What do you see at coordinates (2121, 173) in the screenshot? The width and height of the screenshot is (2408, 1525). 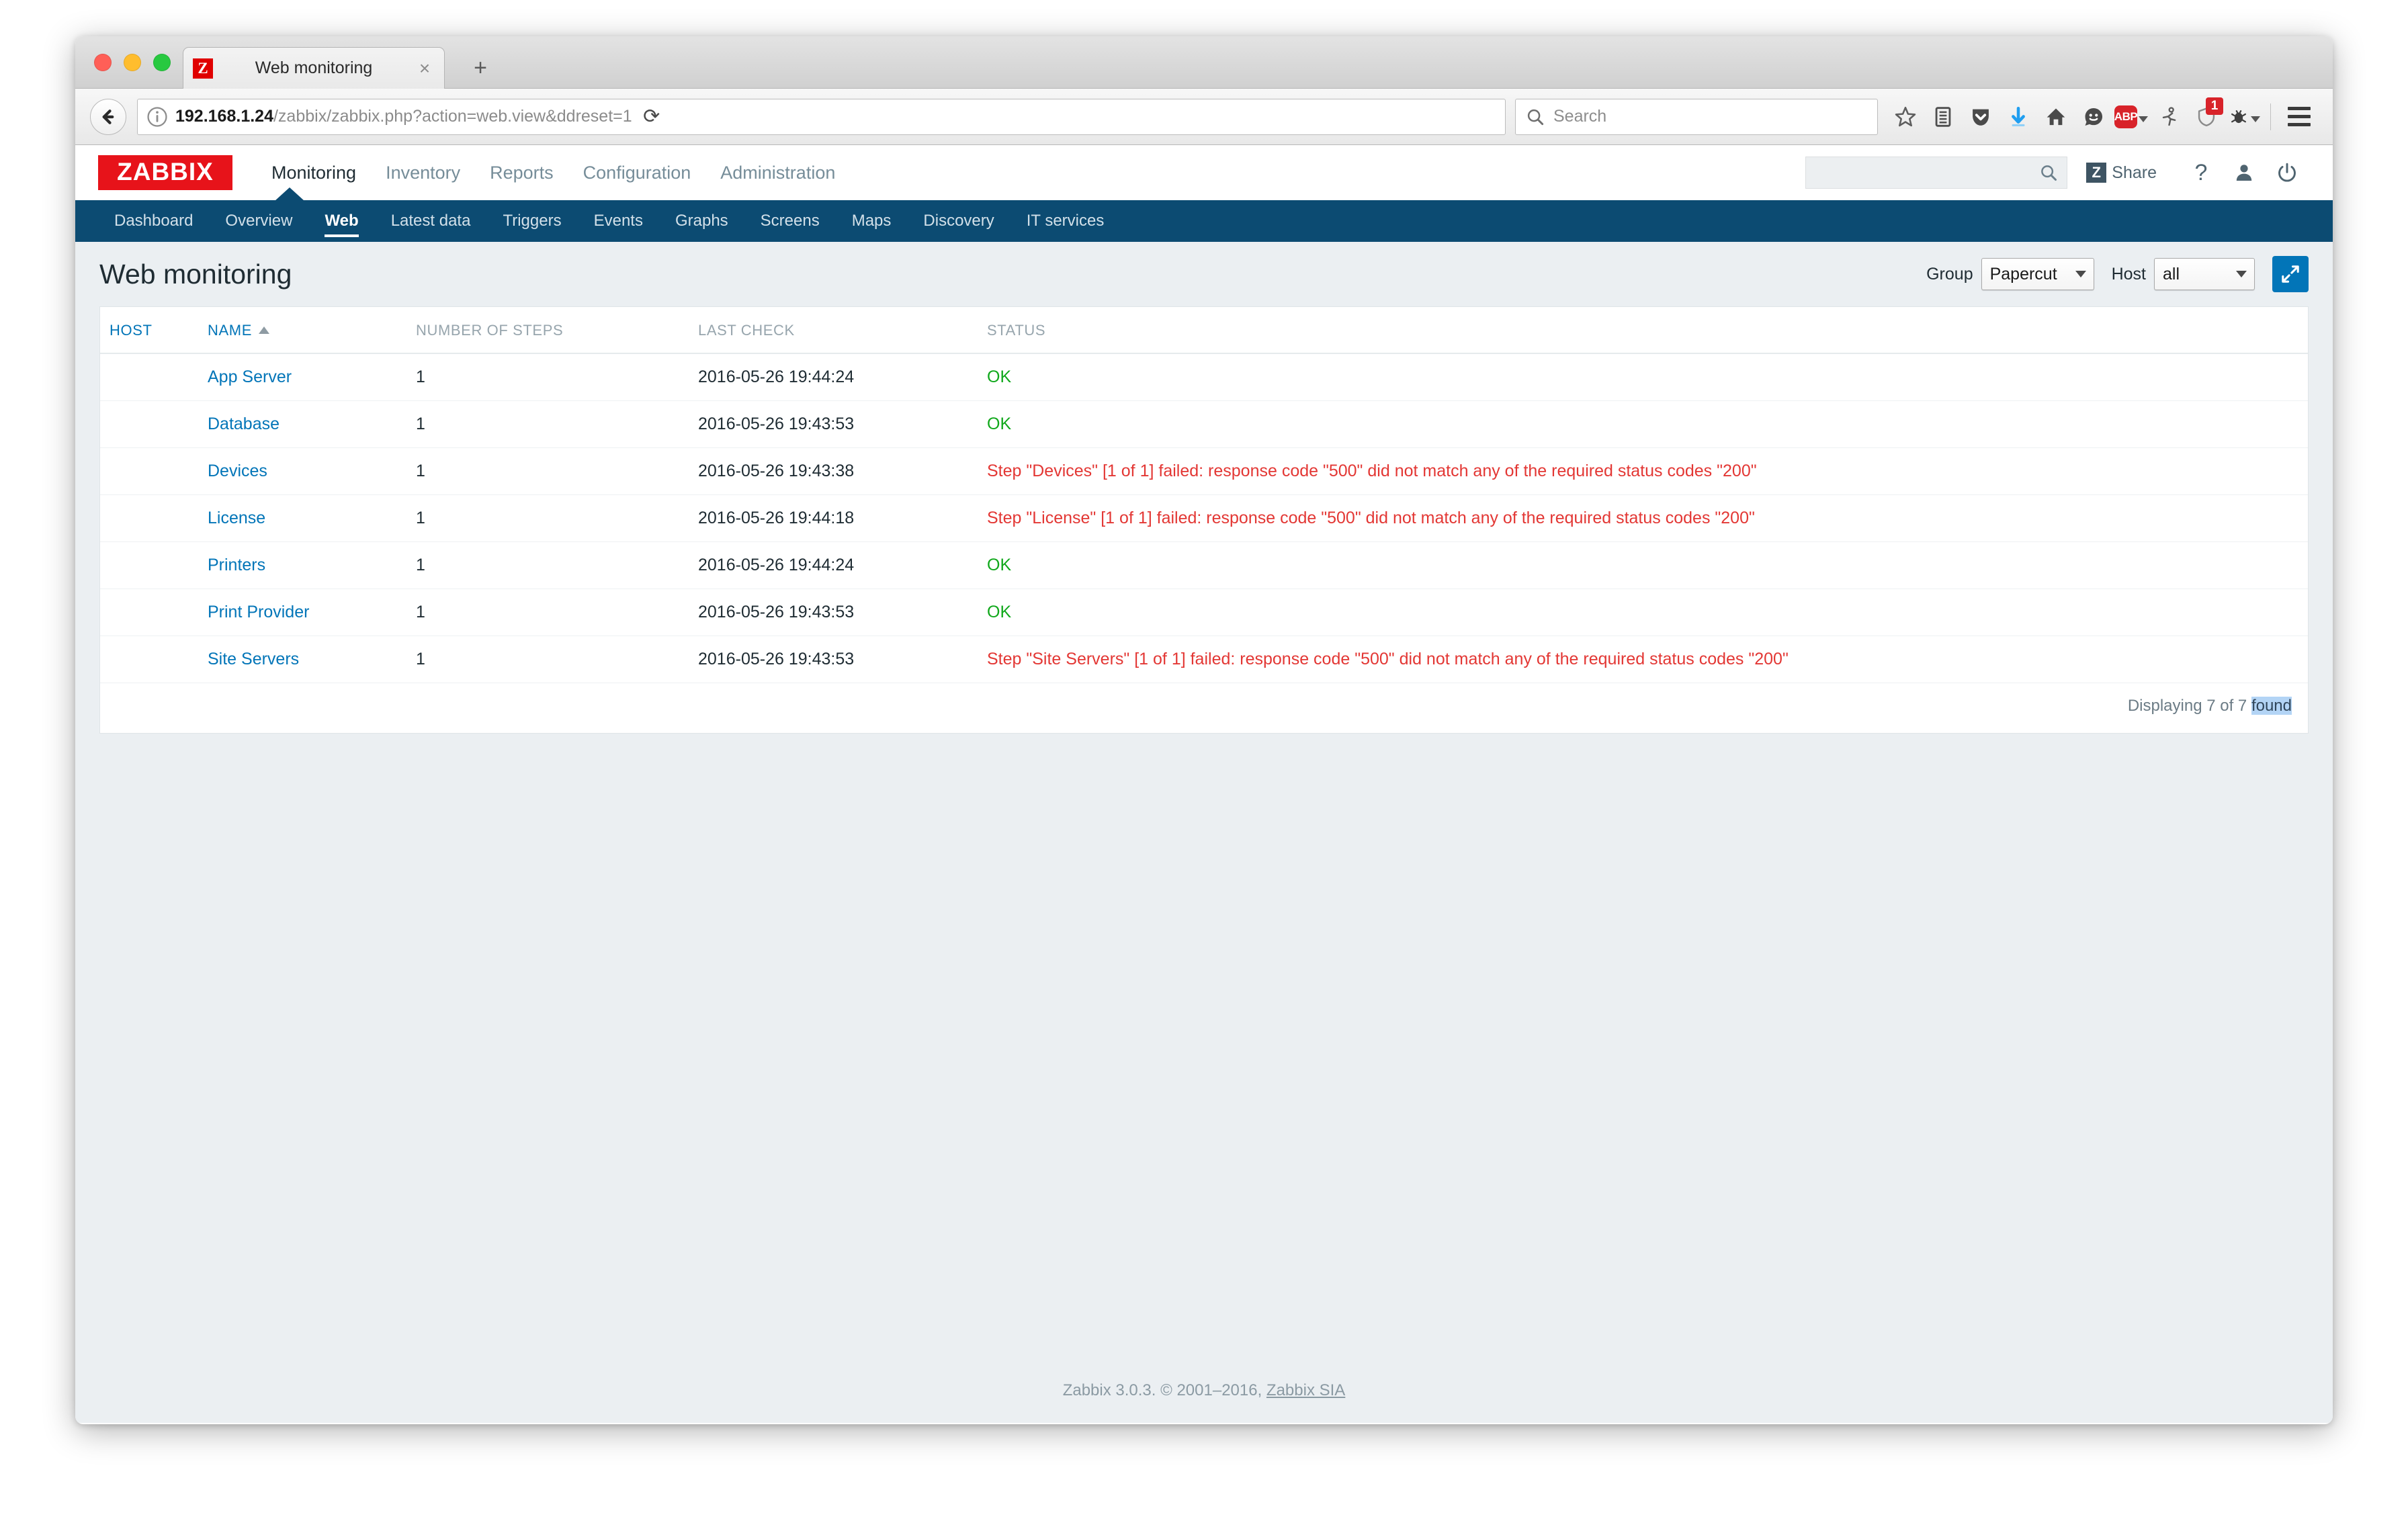 I see `share-button: Z Share` at bounding box center [2121, 173].